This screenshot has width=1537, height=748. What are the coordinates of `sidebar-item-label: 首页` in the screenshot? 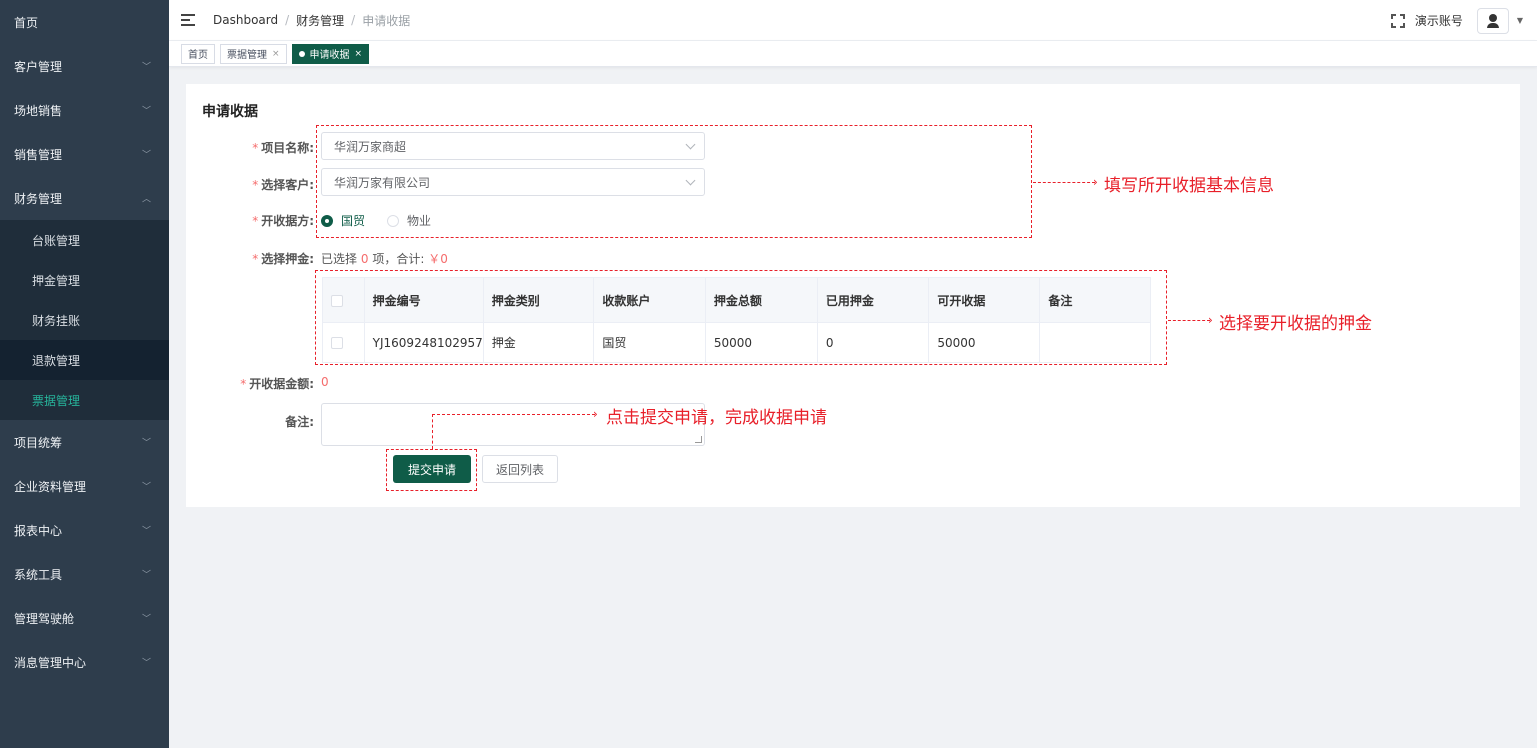 It's located at (26, 22).